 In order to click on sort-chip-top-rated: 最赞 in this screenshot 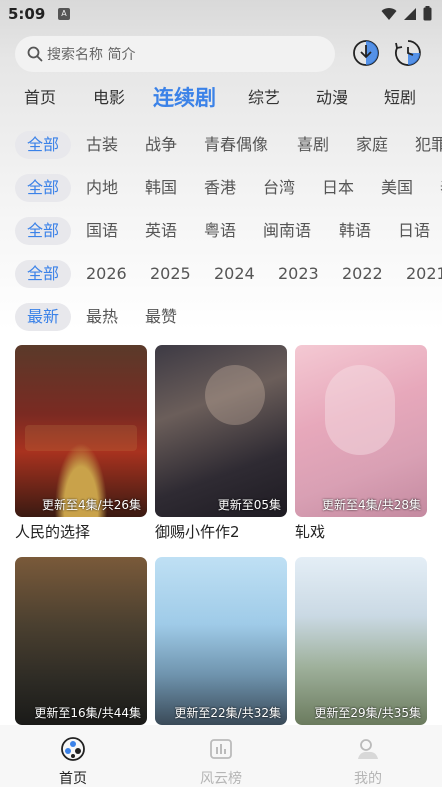, I will do `click(161, 317)`.